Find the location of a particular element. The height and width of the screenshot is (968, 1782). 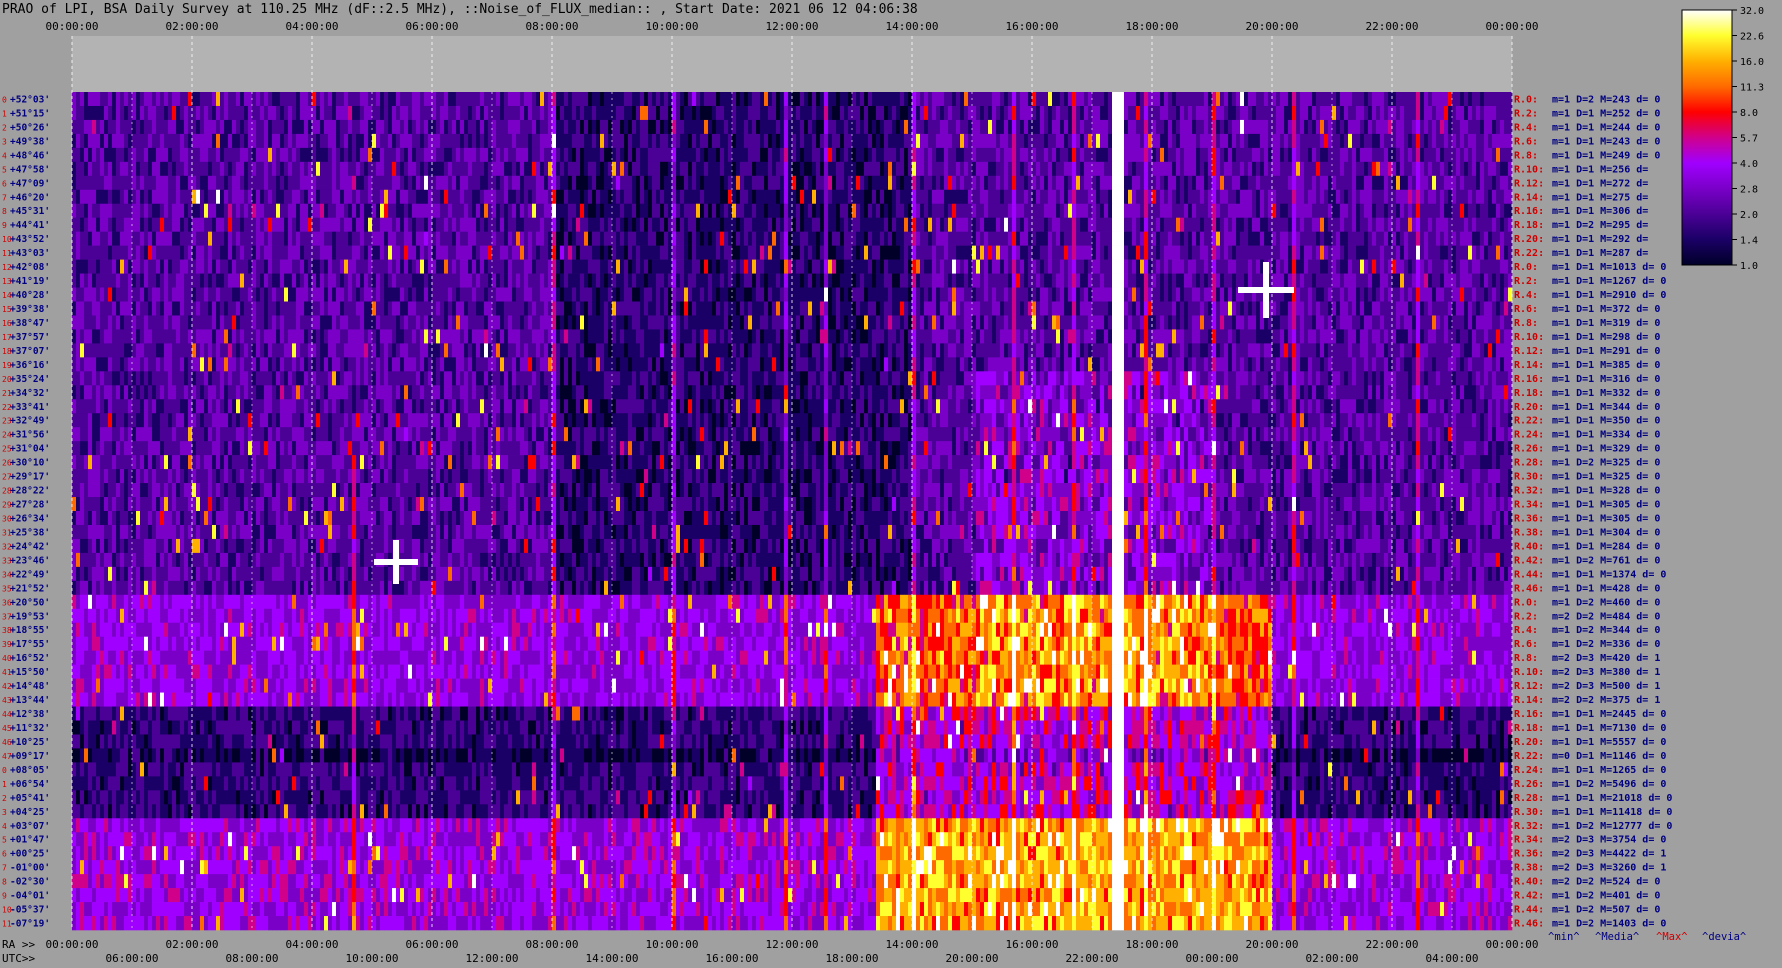

declination-label: +15°50' is located at coordinates (30, 672).